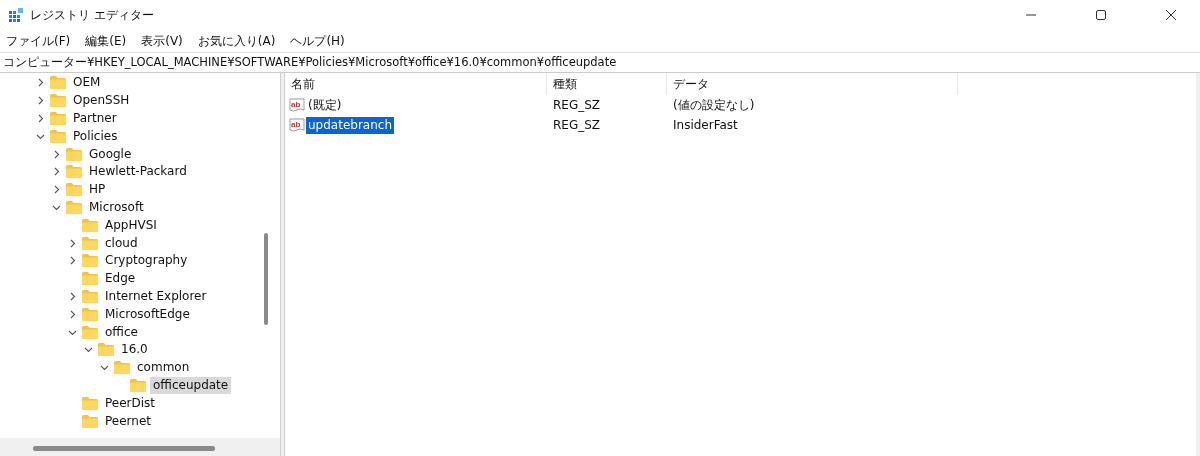 The image size is (1200, 456). Describe the element at coordinates (1101, 15) in the screenshot. I see `maximize-icon` at that location.